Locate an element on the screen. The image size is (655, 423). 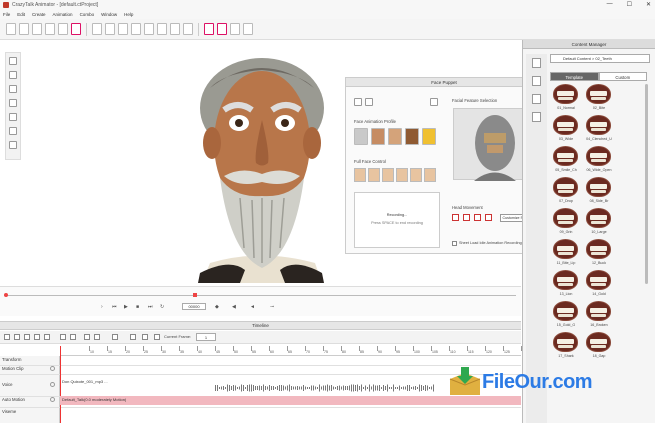
open-project-icon is located at coordinates (24, 29).